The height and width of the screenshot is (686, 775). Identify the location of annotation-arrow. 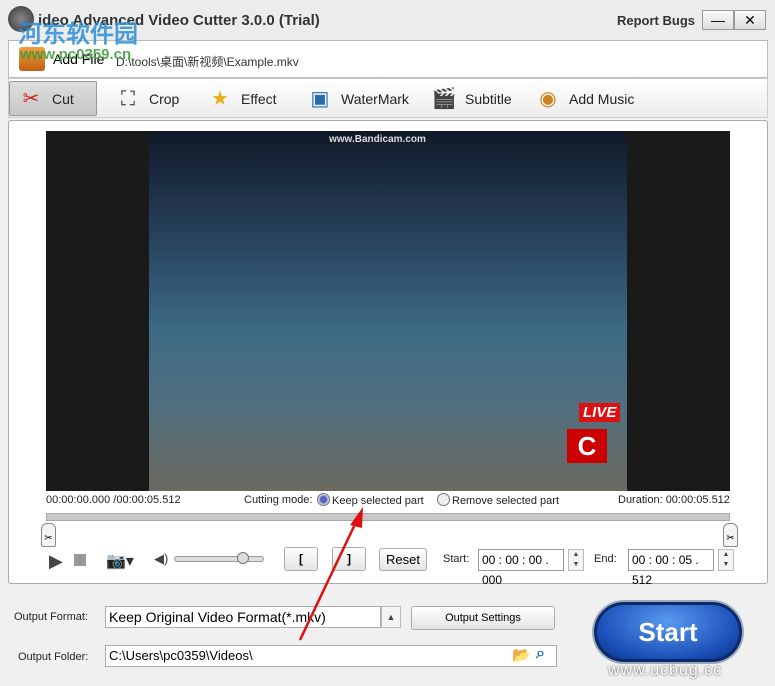
(330, 574).